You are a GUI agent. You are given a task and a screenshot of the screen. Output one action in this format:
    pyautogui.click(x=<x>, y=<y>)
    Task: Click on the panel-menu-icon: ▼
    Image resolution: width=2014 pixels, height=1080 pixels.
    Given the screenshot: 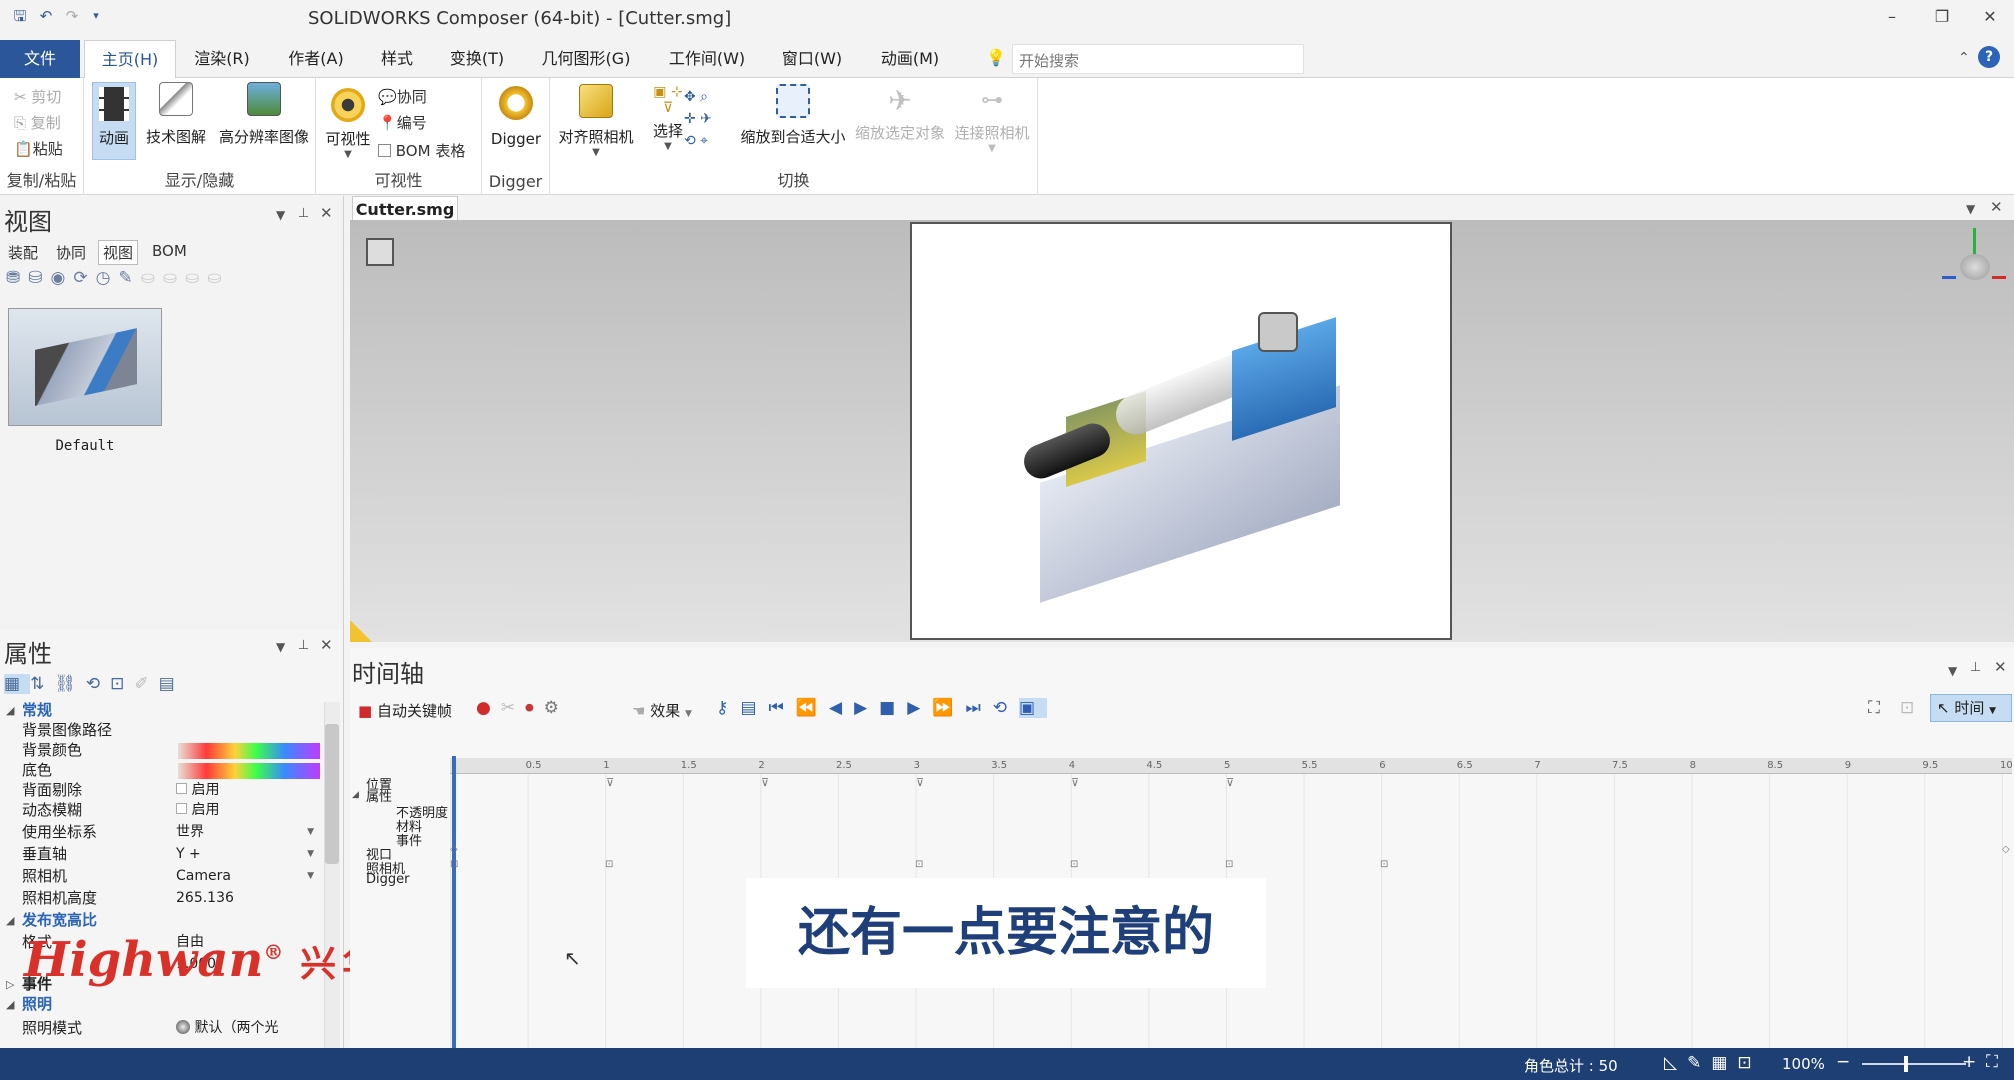 What is the action you would take?
    pyautogui.click(x=280, y=215)
    